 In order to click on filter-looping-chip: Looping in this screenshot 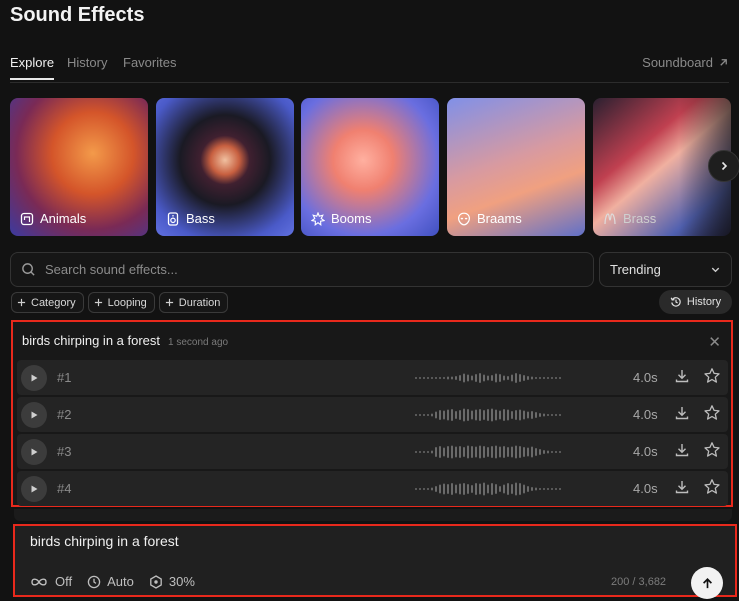, I will do `click(121, 302)`.